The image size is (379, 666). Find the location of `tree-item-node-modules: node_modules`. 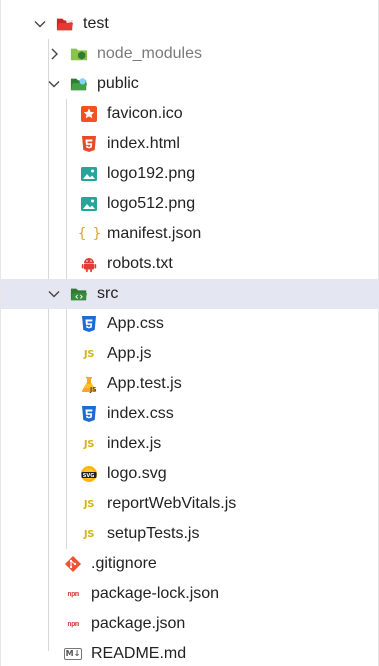

tree-item-node-modules: node_modules is located at coordinates (190, 54).